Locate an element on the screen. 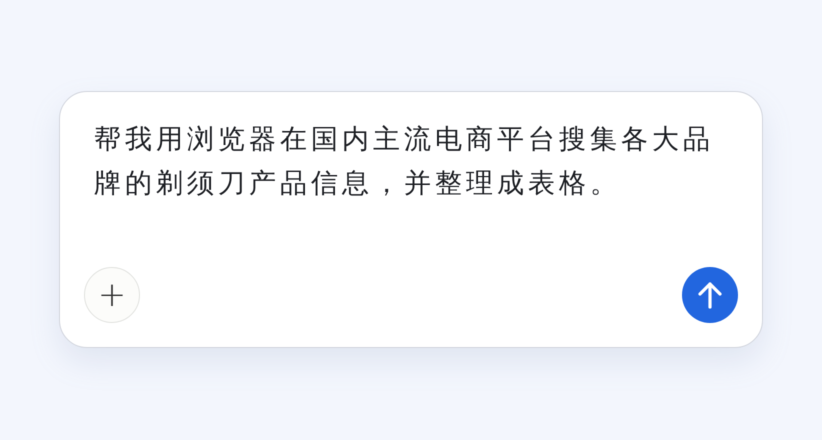 This screenshot has height=440, width=822. add-button: + is located at coordinates (112, 295).